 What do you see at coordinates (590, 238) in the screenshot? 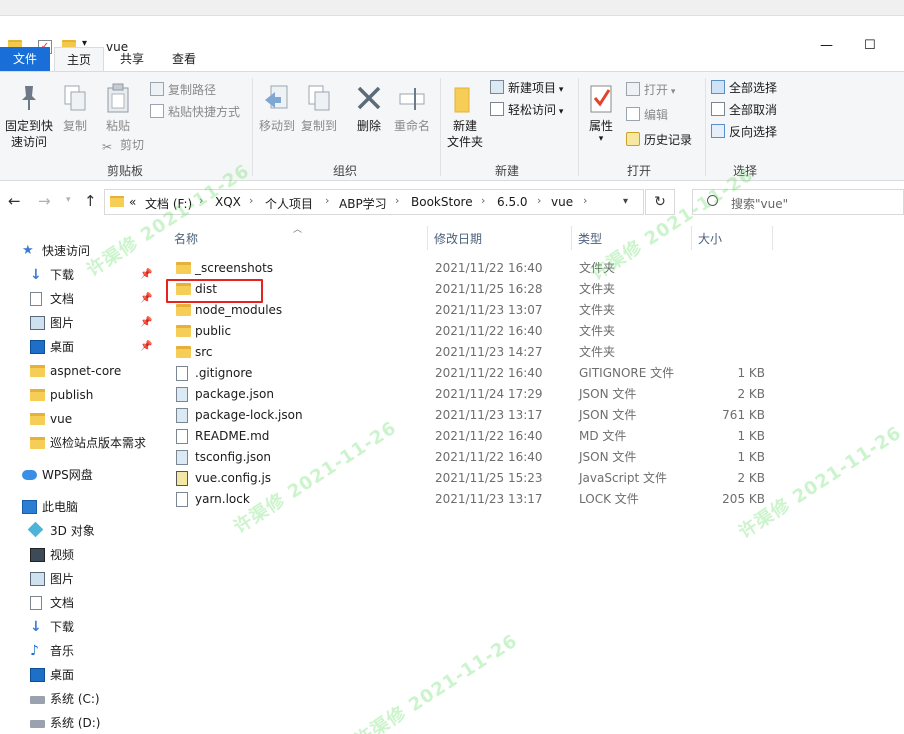
I see `column-header-type: 类型` at bounding box center [590, 238].